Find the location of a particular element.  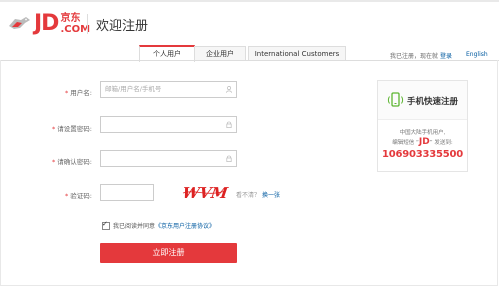

sms-keyword: JD is located at coordinates (424, 142).